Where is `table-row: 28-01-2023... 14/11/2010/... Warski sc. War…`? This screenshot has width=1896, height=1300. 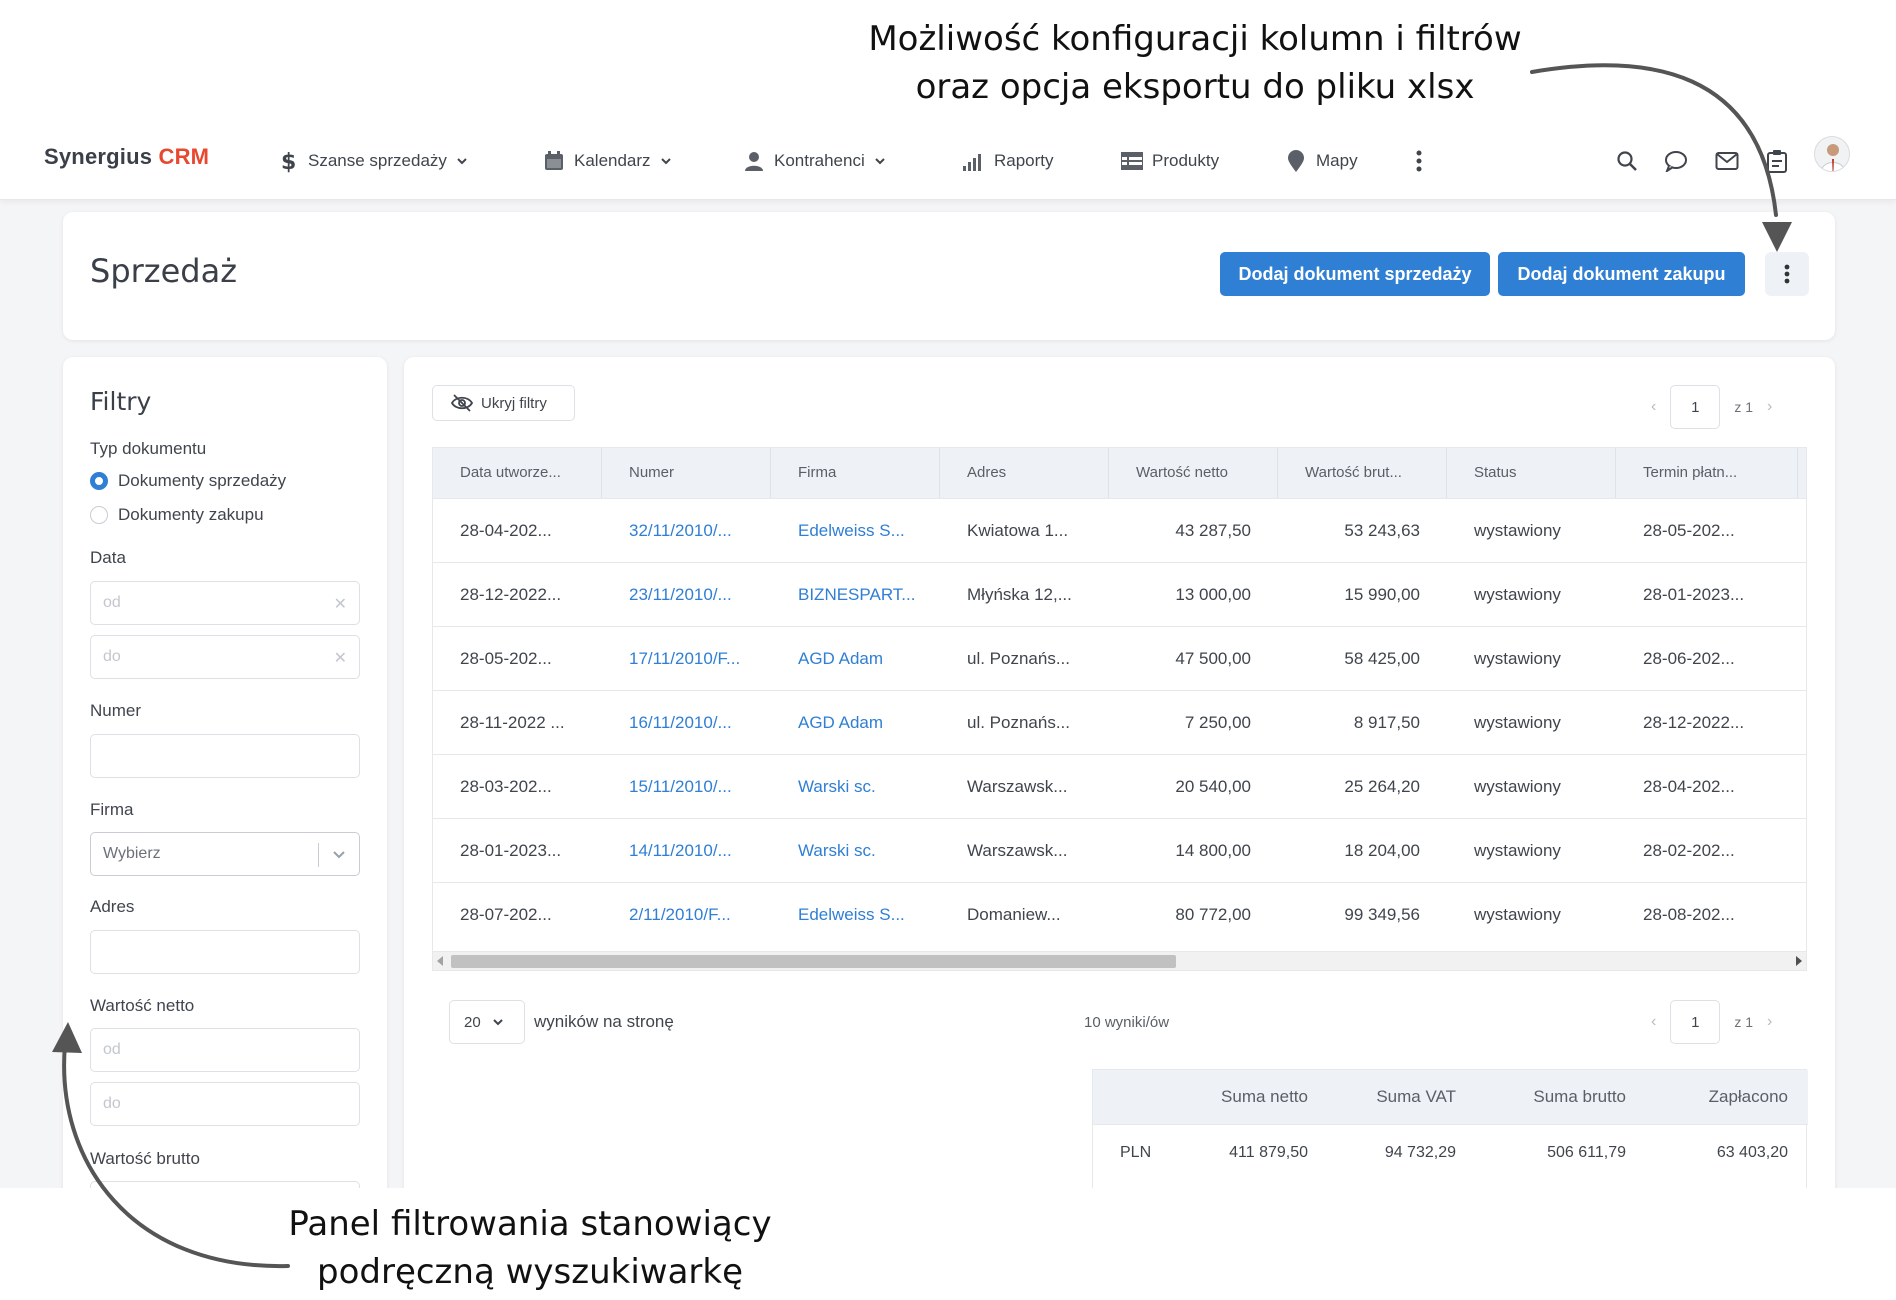 table-row: 28-01-2023... 14/11/2010/... Warski sc. War… is located at coordinates (1119, 850).